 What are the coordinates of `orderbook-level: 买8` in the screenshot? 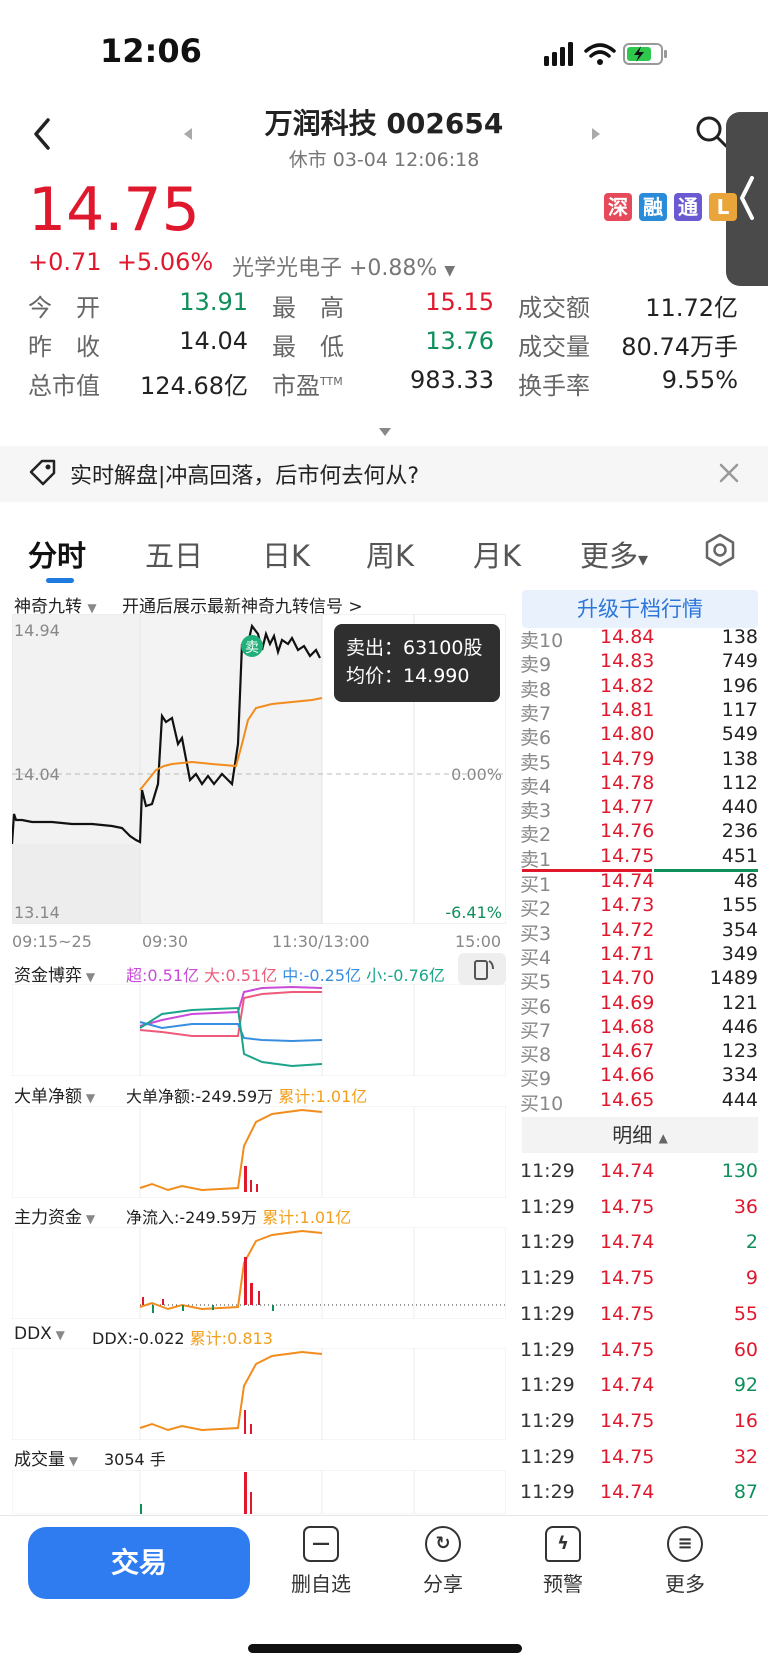 It's located at (536, 1055).